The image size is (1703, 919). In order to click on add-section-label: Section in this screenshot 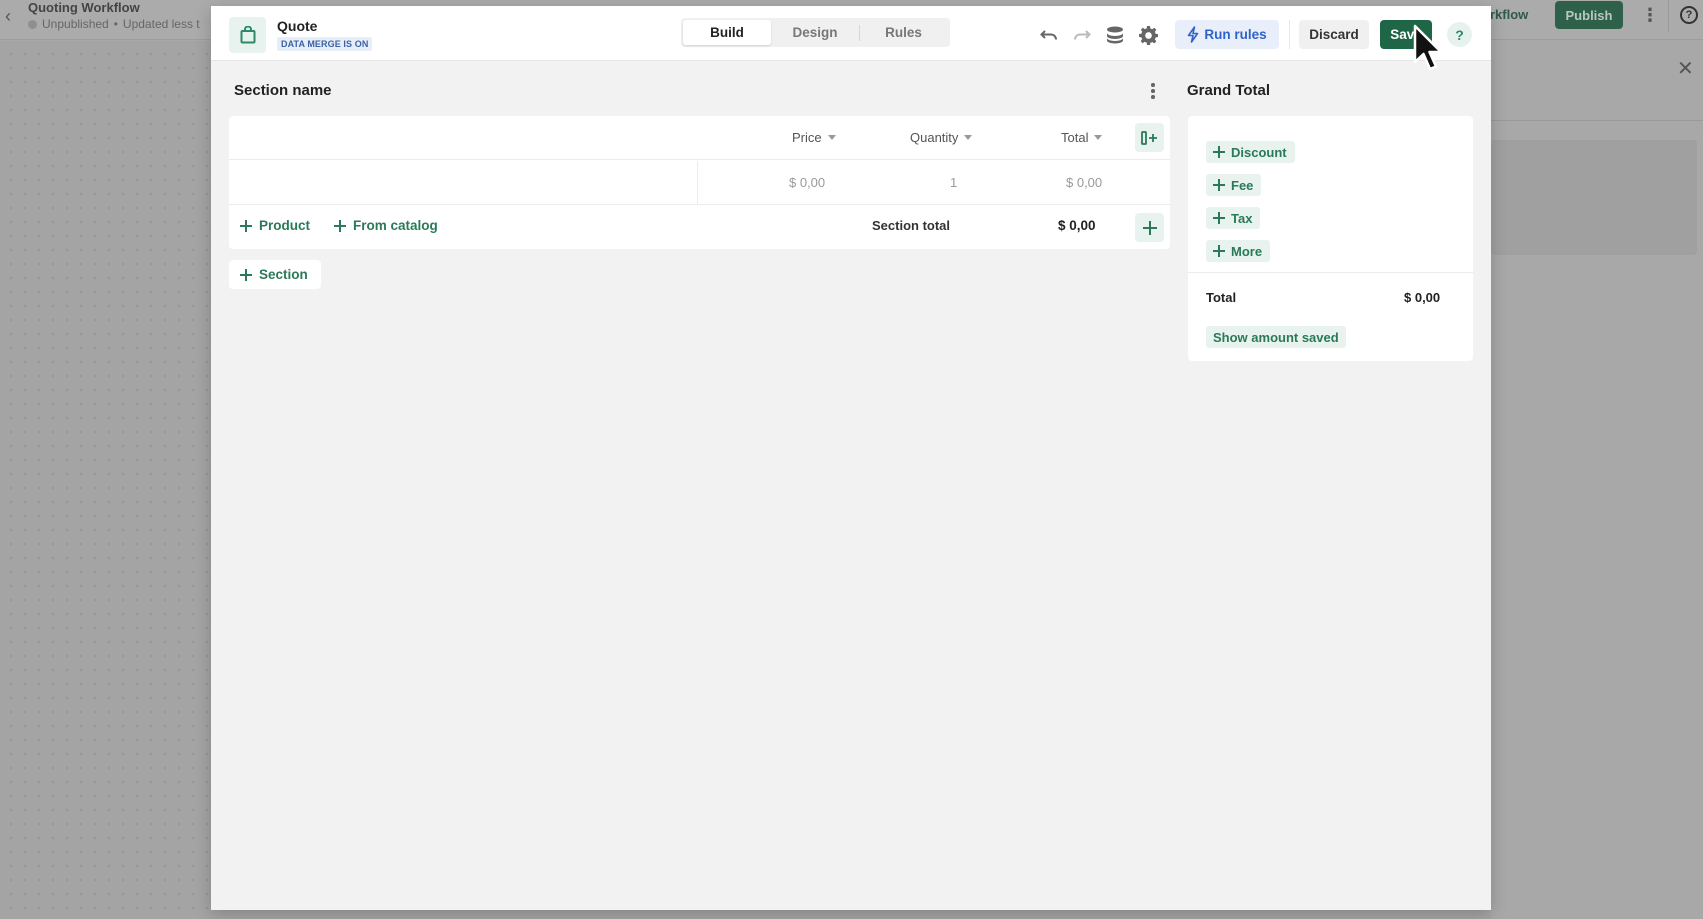, I will do `click(283, 274)`.